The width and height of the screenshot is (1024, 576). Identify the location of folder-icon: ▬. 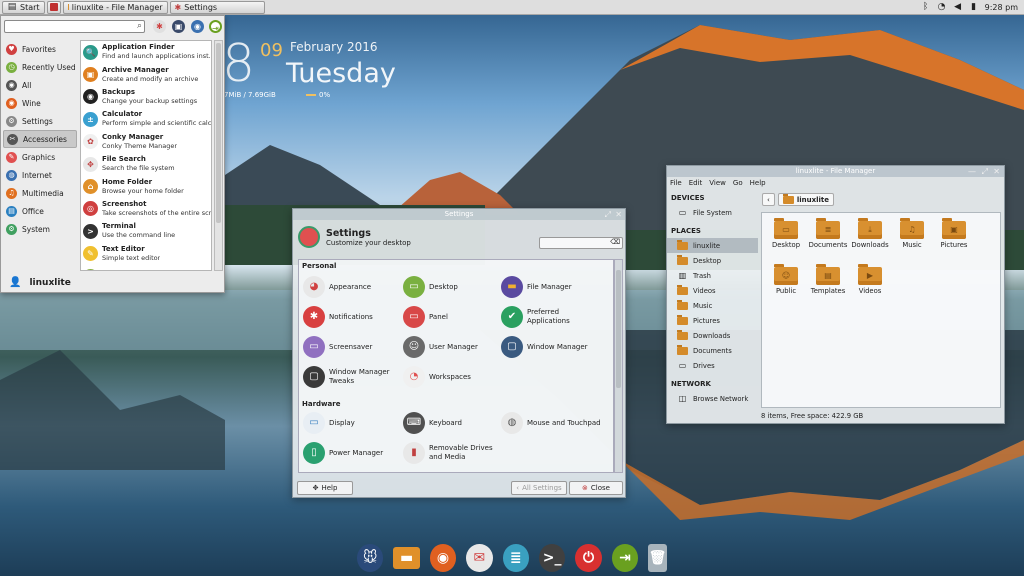
(406, 558).